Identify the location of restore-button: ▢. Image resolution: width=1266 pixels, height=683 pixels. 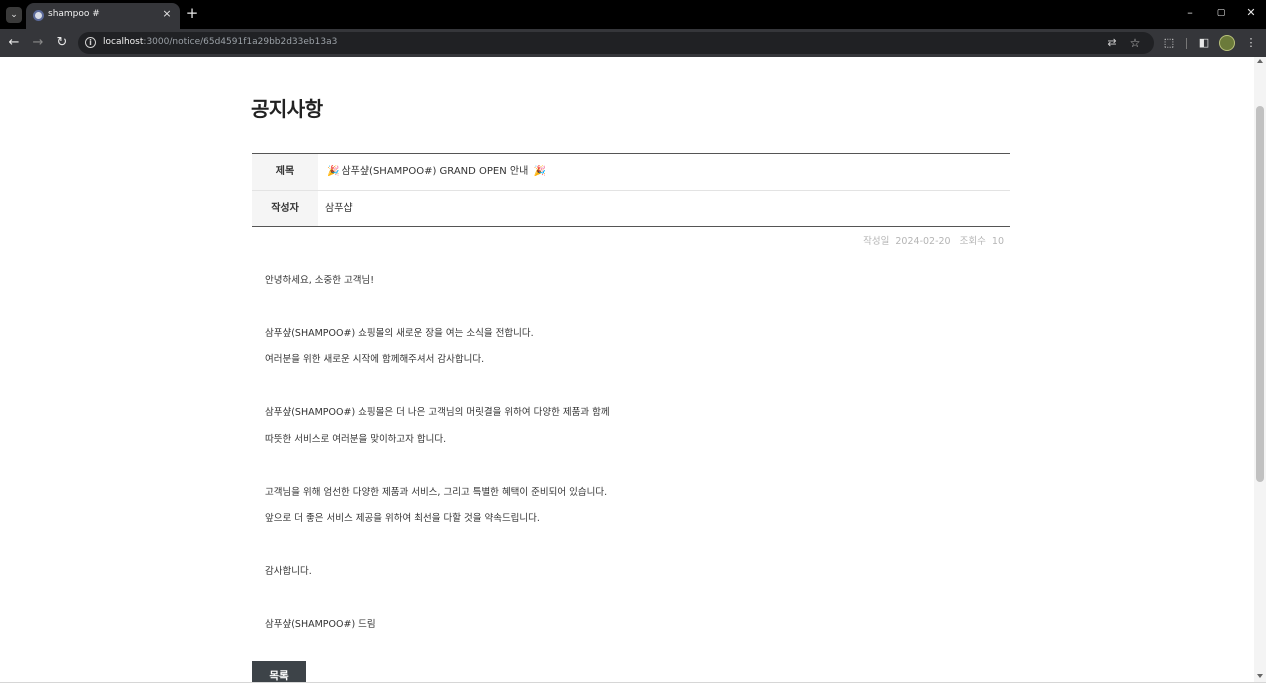
(1221, 13).